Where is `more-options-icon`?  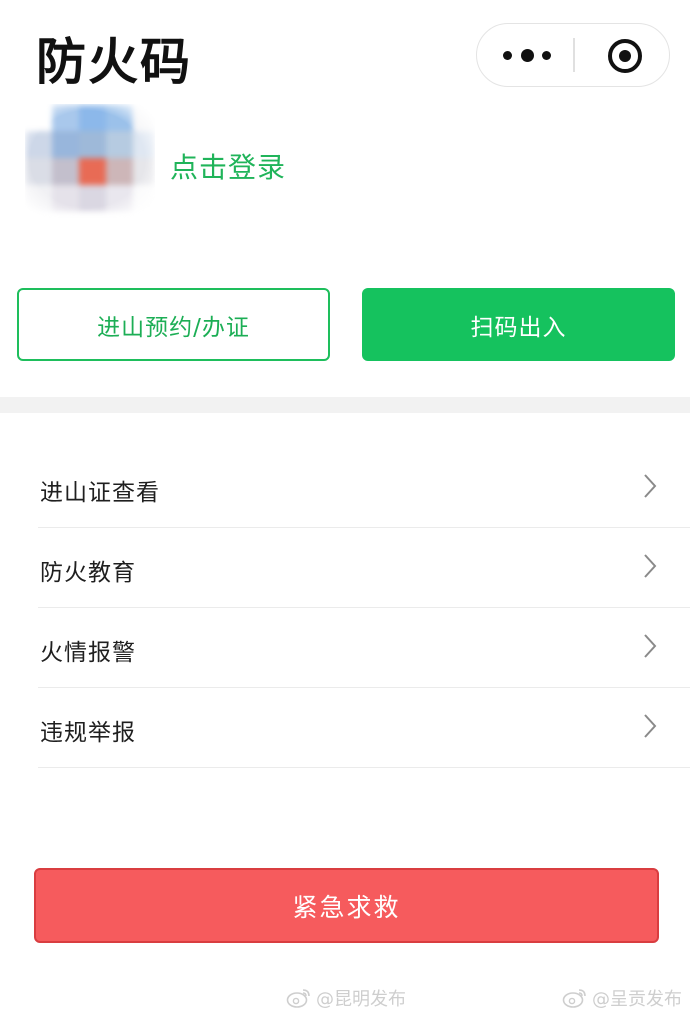
more-options-icon is located at coordinates (527, 55).